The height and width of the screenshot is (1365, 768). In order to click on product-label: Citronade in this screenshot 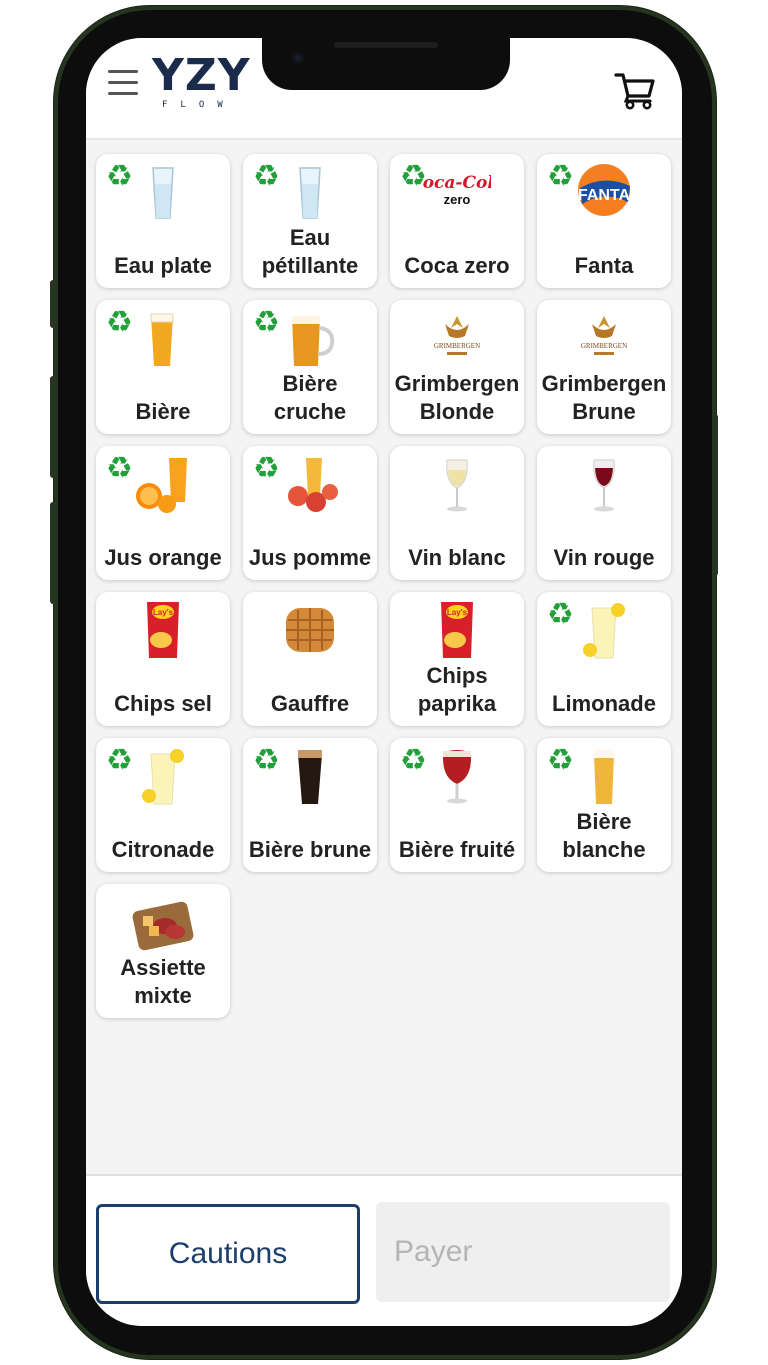, I will do `click(163, 849)`.